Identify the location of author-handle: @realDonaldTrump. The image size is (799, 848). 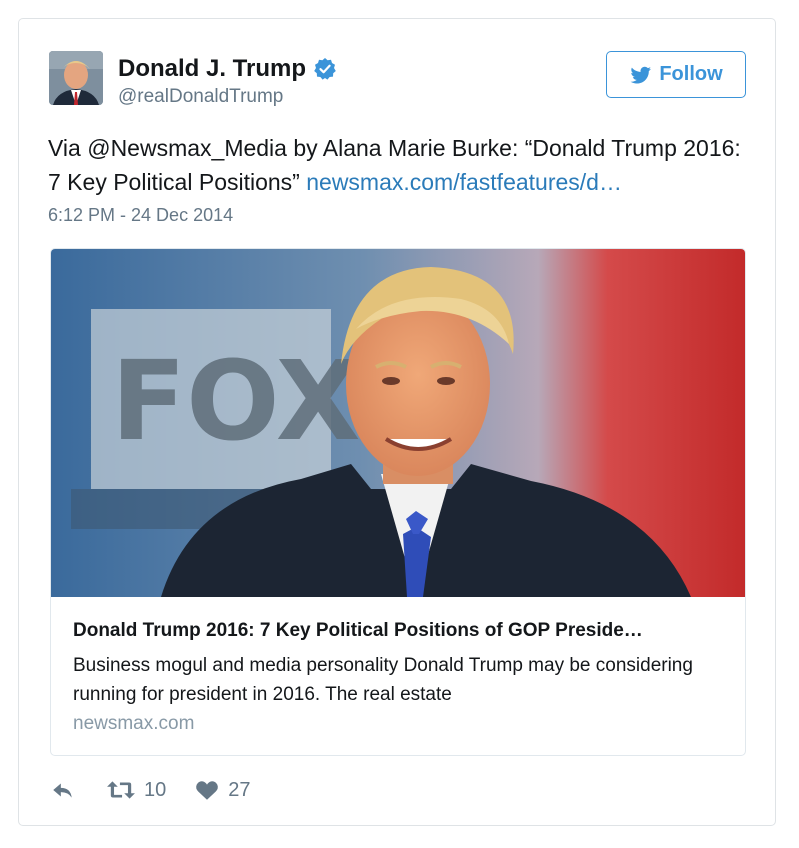
(200, 97).